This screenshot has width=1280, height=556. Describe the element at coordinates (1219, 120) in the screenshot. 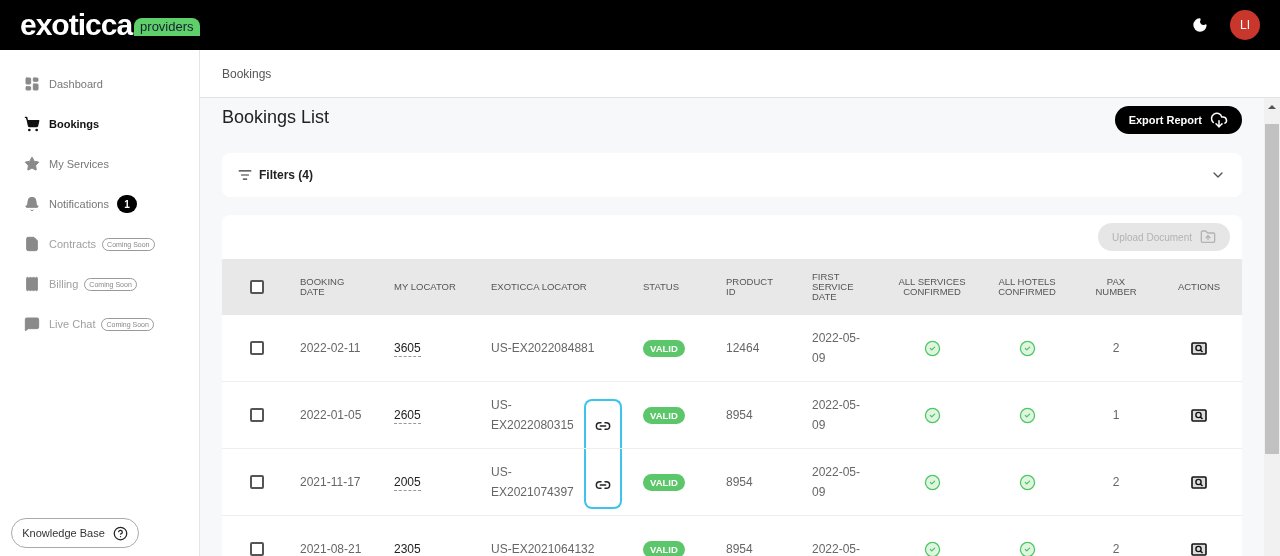

I see `cloud-download-icon` at that location.